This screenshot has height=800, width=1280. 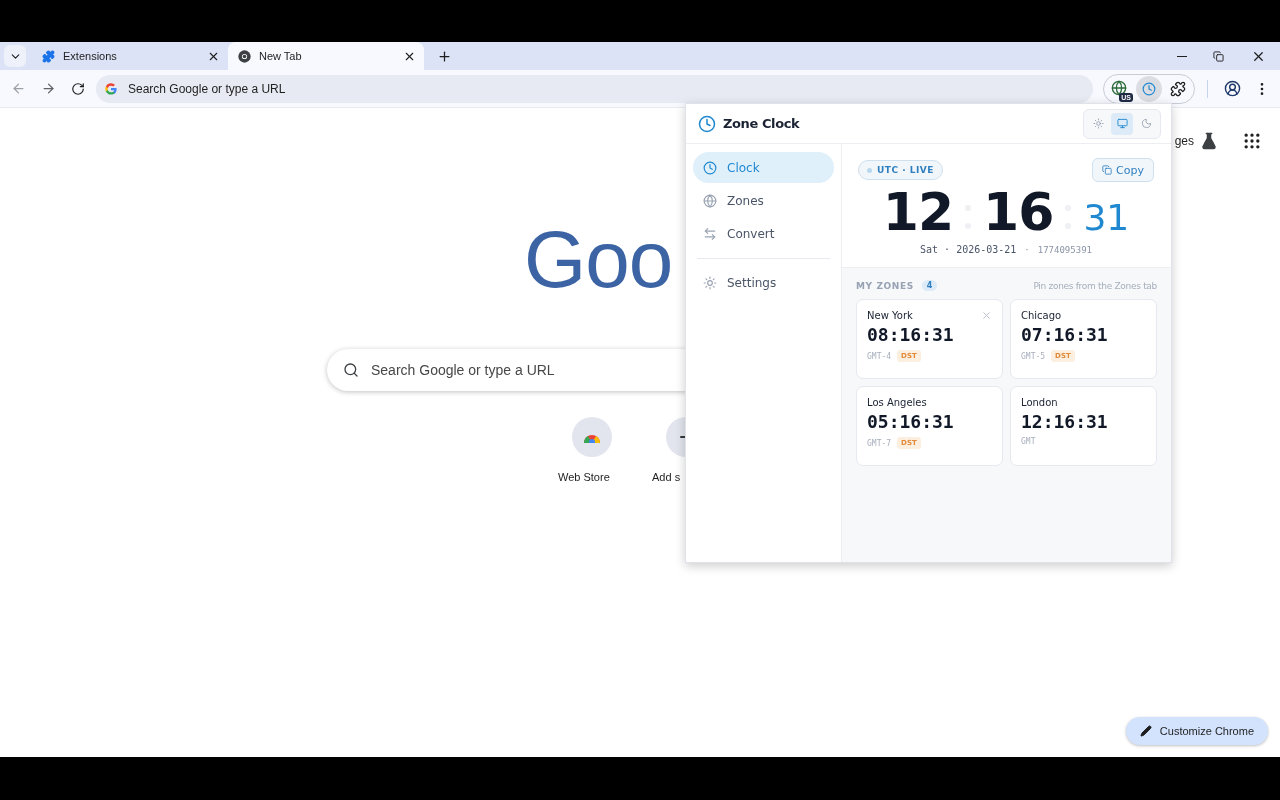 What do you see at coordinates (897, 402) in the screenshot?
I see `city-name: Los Angeles` at bounding box center [897, 402].